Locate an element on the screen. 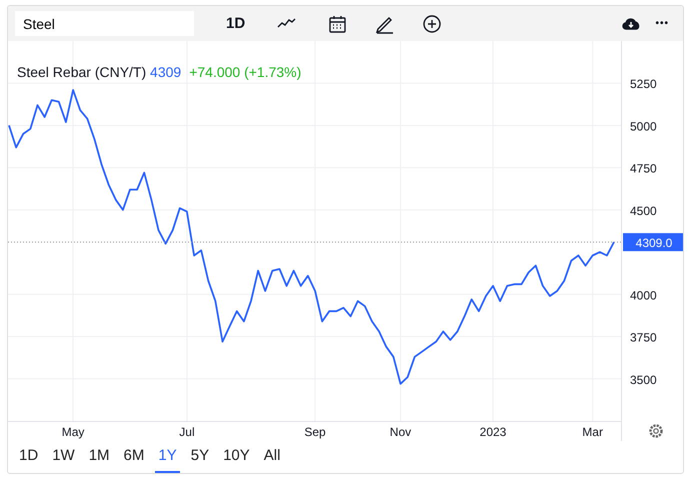 The width and height of the screenshot is (690, 479). y-axis-label: 5000 is located at coordinates (643, 126).